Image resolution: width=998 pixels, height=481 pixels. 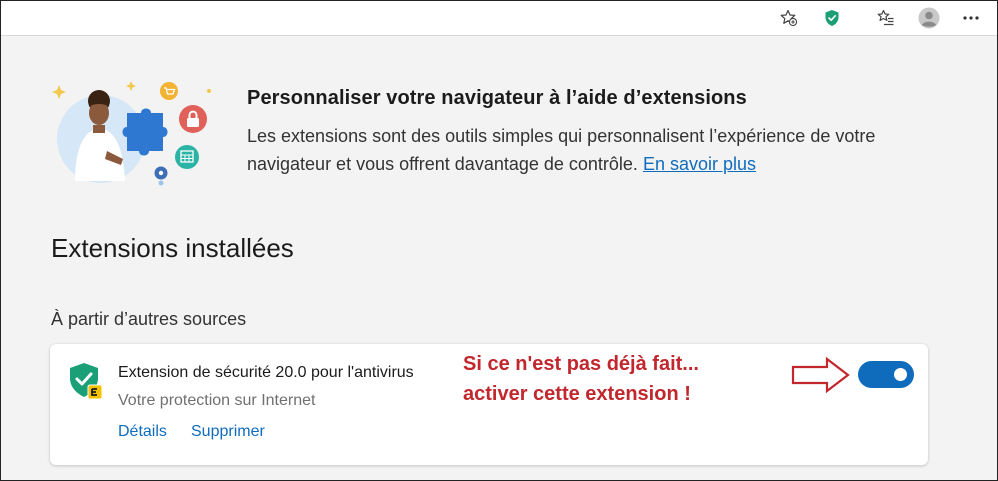 I want to click on learn-more-link: En savoir plus, so click(x=699, y=164).